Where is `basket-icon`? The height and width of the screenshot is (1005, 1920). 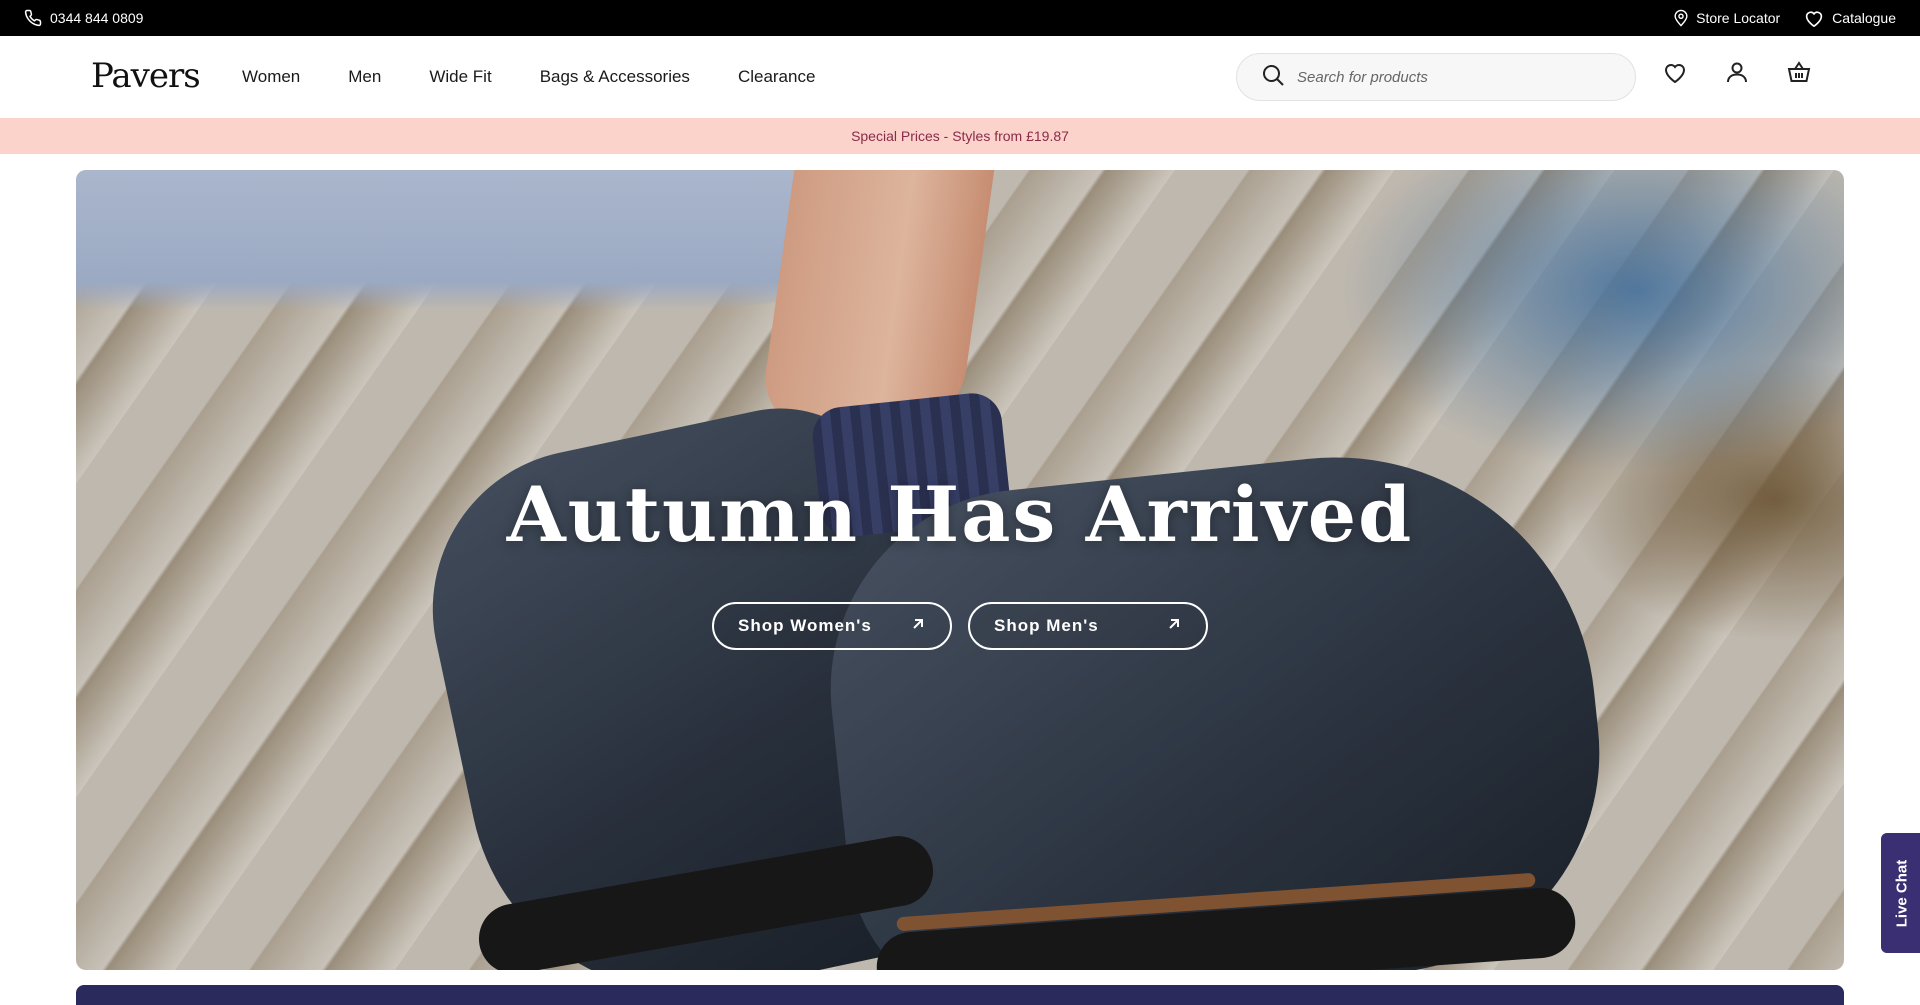
basket-icon is located at coordinates (1799, 72).